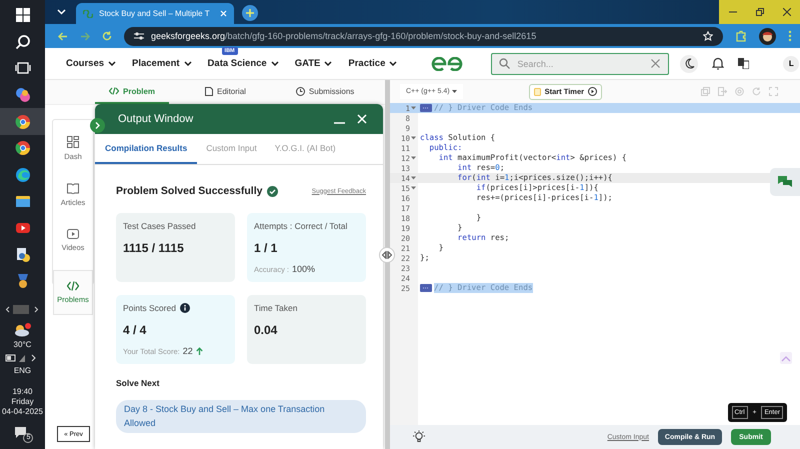  Describe the element at coordinates (301, 226) in the screenshot. I see `stat-label: Attempts : Correct / Total` at that location.